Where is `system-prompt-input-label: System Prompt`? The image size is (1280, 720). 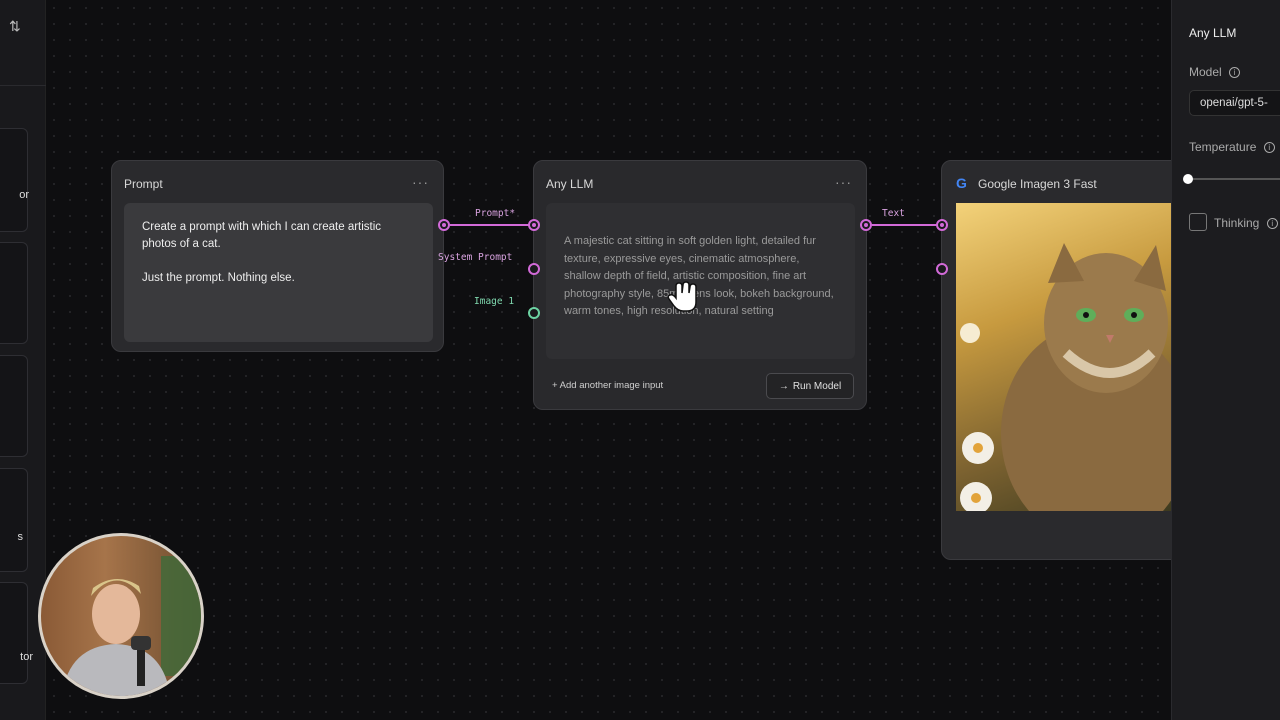 system-prompt-input-label: System Prompt is located at coordinates (475, 257).